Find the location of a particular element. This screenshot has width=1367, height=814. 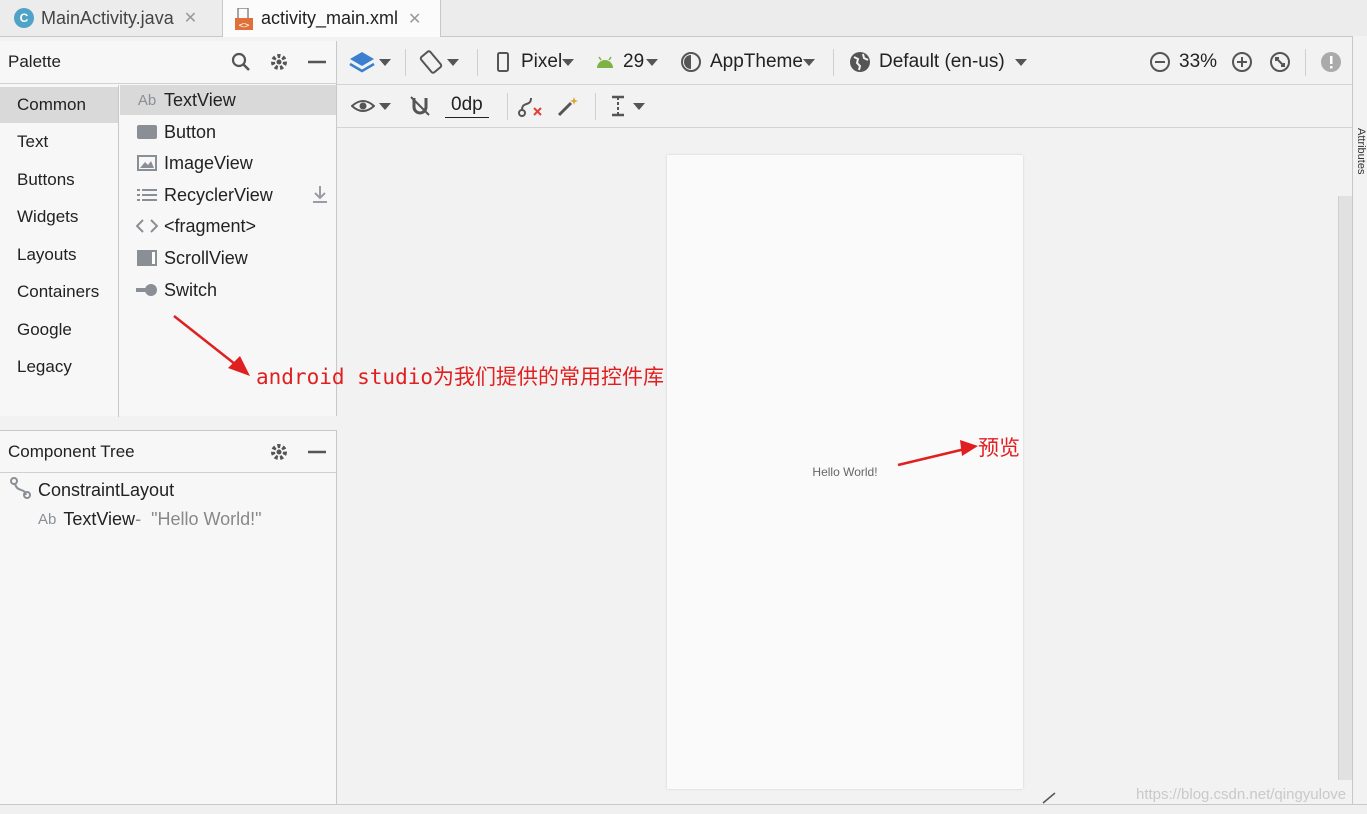

annotation-arrows is located at coordinates (575, 391).